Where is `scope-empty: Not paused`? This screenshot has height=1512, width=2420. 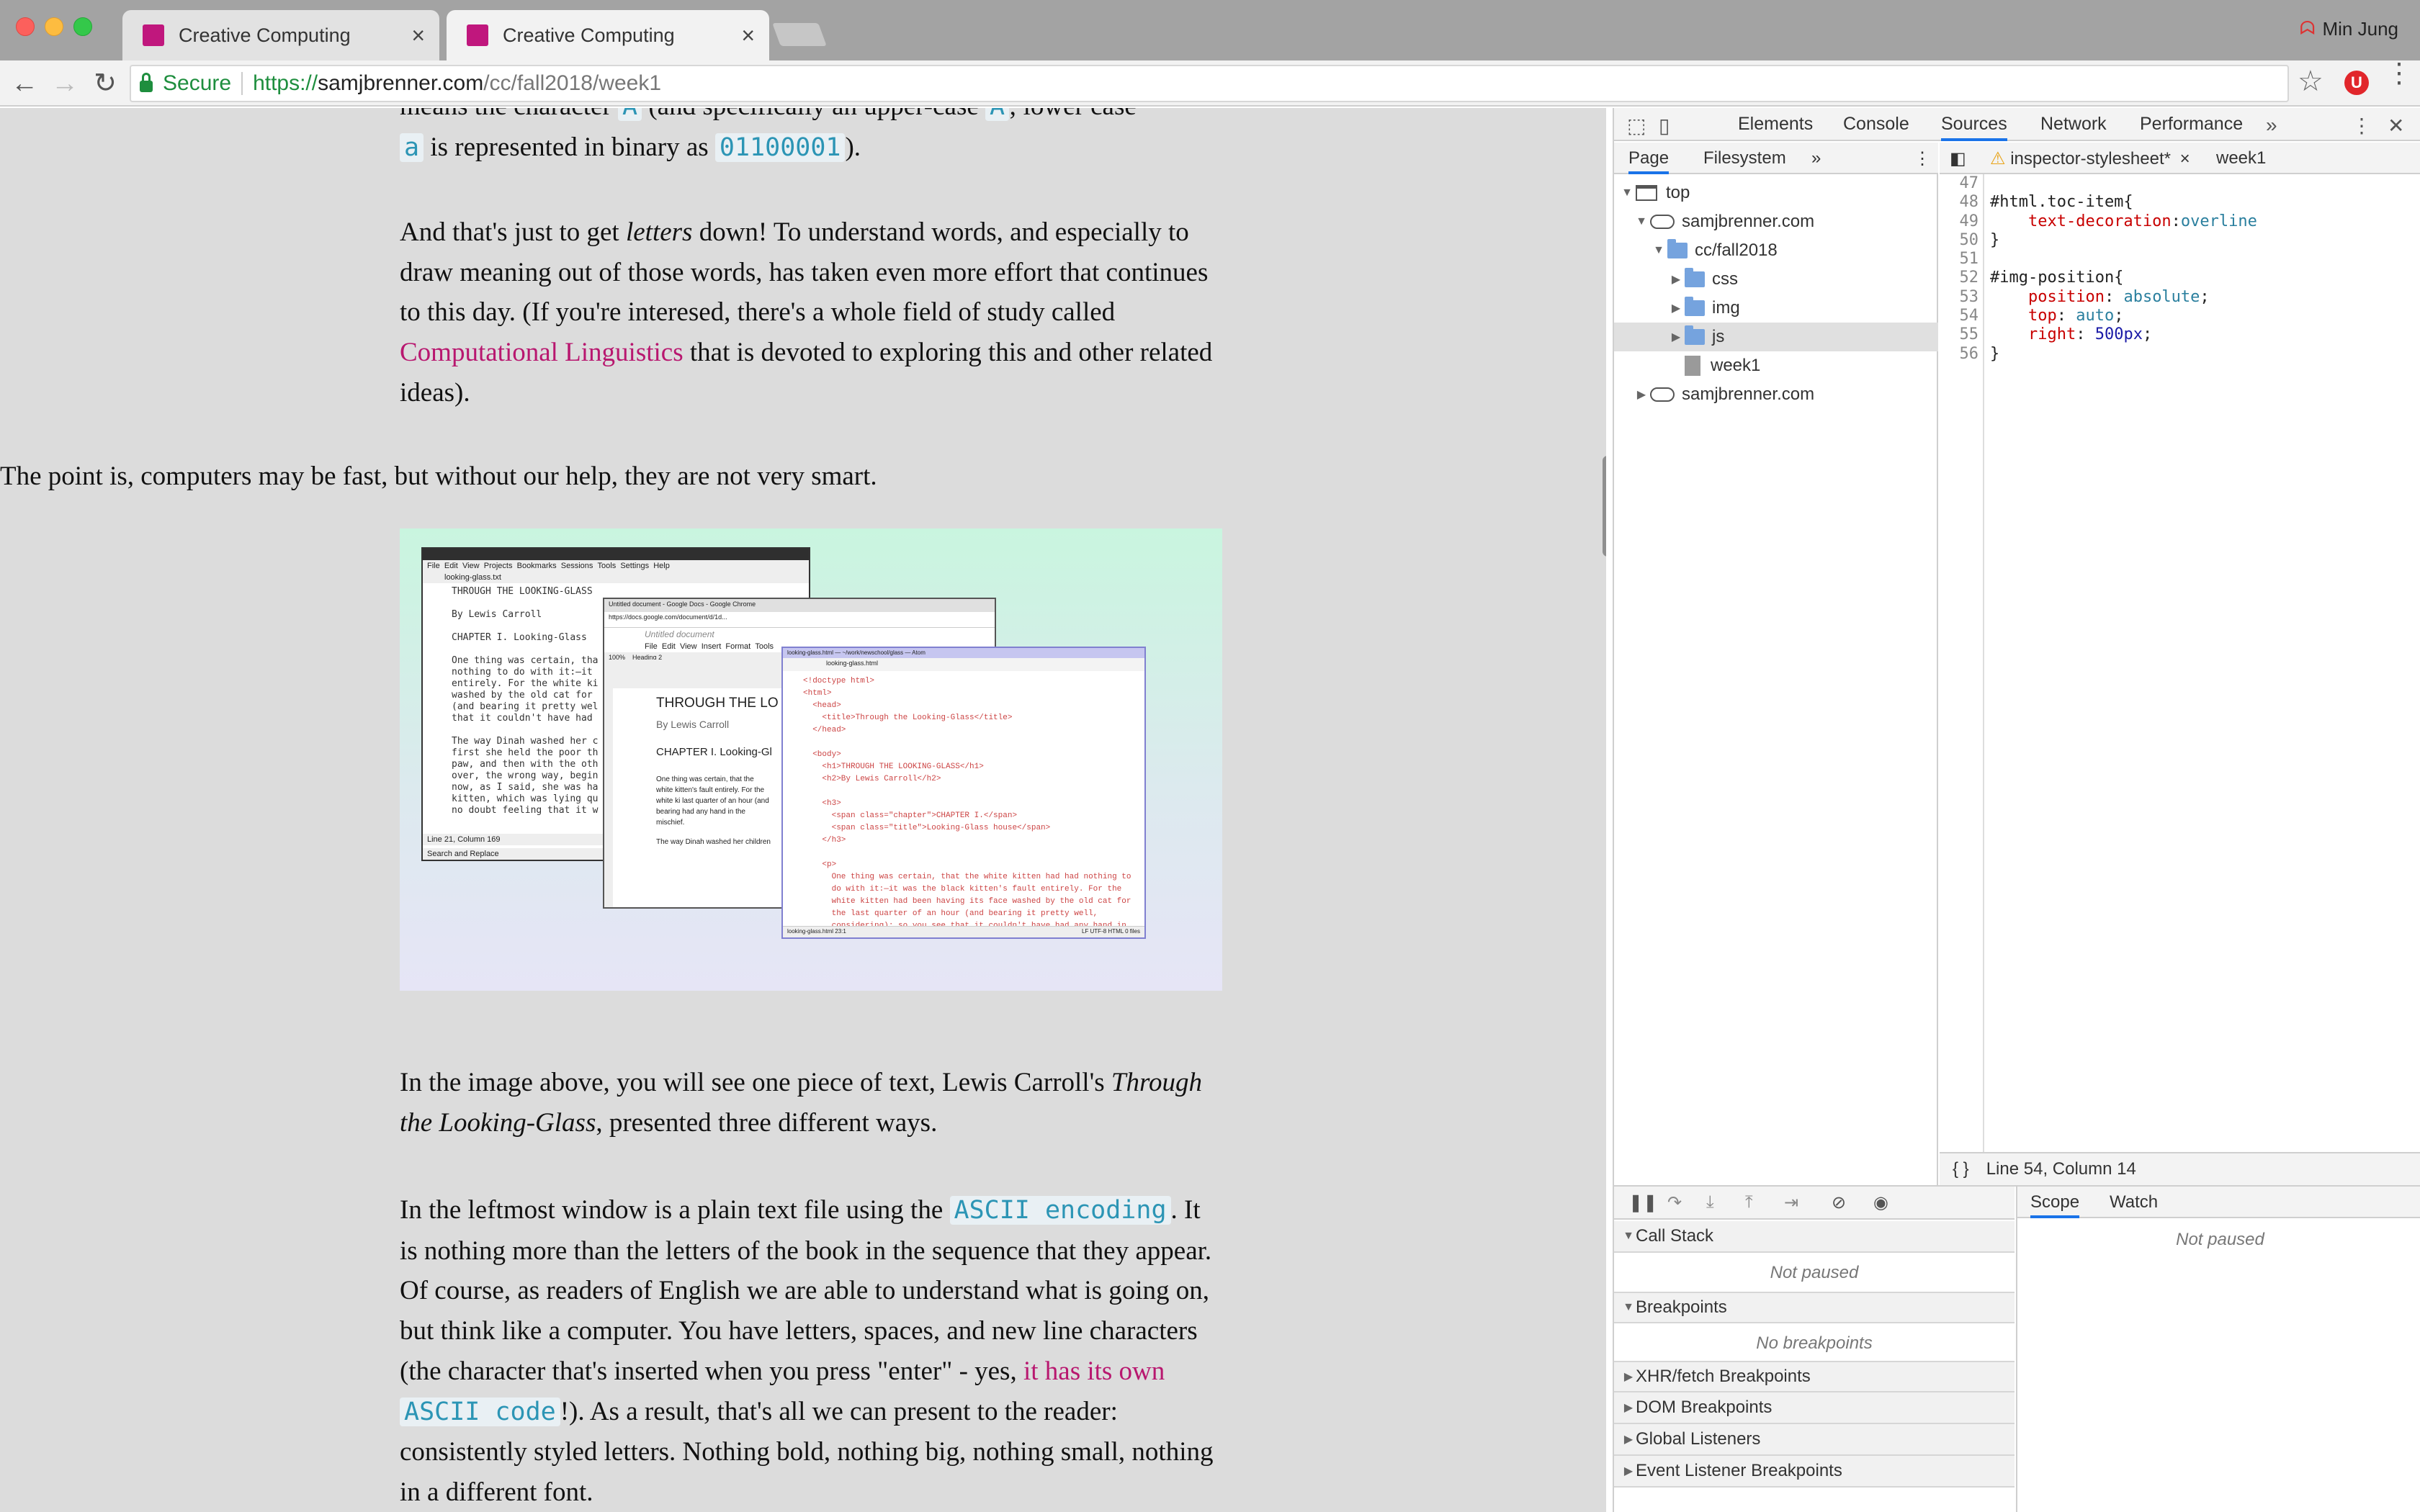 scope-empty: Not paused is located at coordinates (2220, 1239).